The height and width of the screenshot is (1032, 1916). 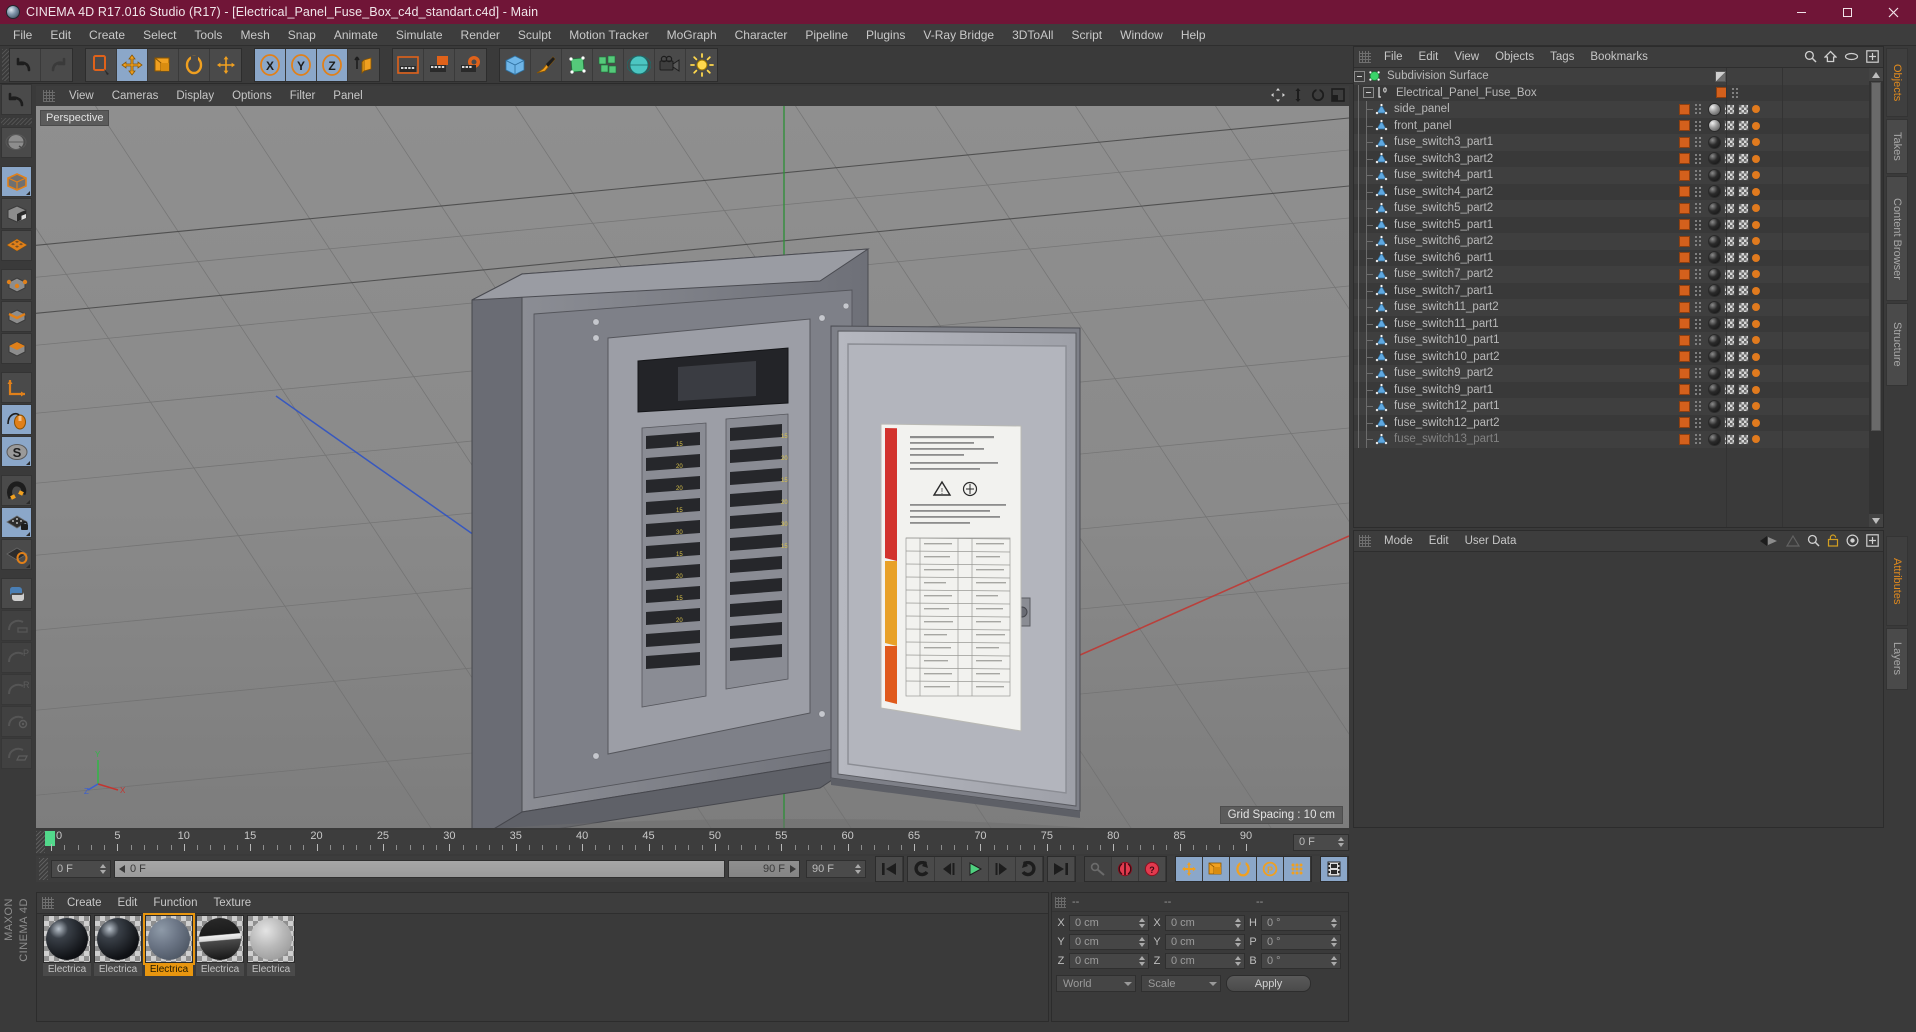 I want to click on coordinate-system-icon, so click(x=363, y=64).